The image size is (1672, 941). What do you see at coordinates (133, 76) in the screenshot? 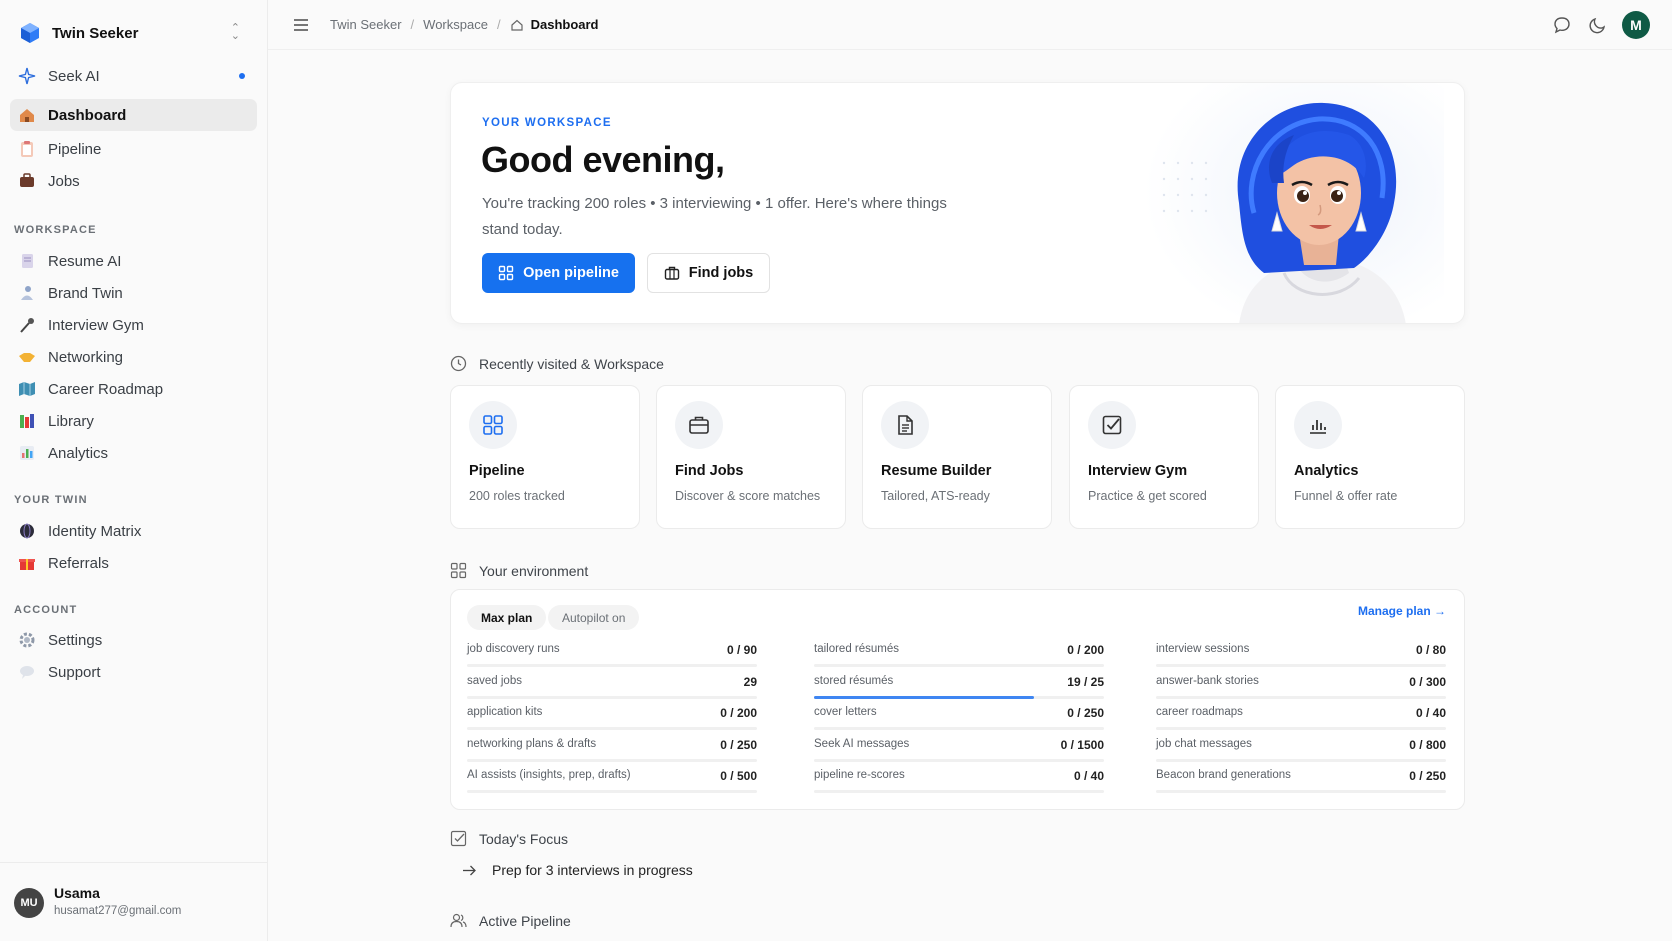
I see `sidebar-item-seek-ai: Seek AI` at bounding box center [133, 76].